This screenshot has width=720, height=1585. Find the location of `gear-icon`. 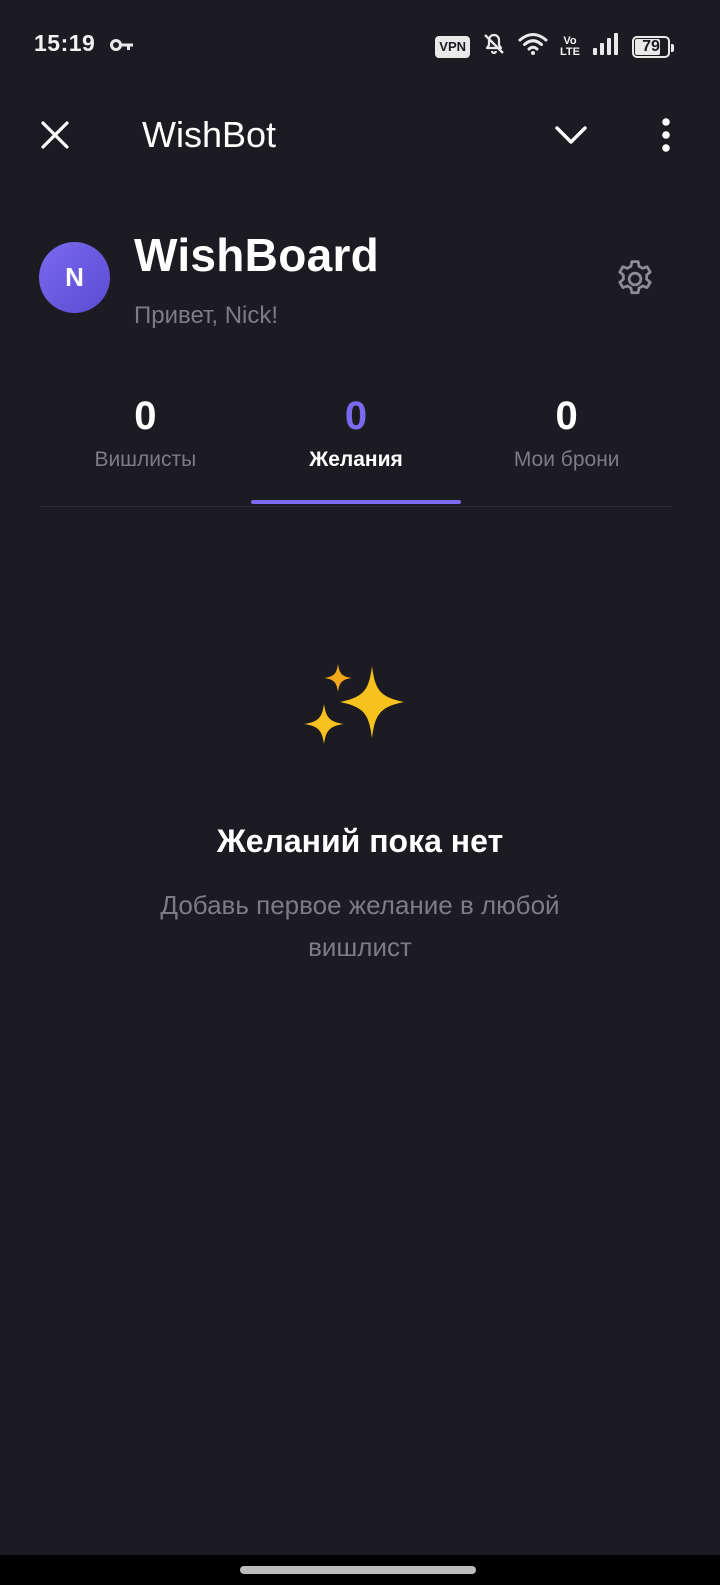

gear-icon is located at coordinates (635, 277).